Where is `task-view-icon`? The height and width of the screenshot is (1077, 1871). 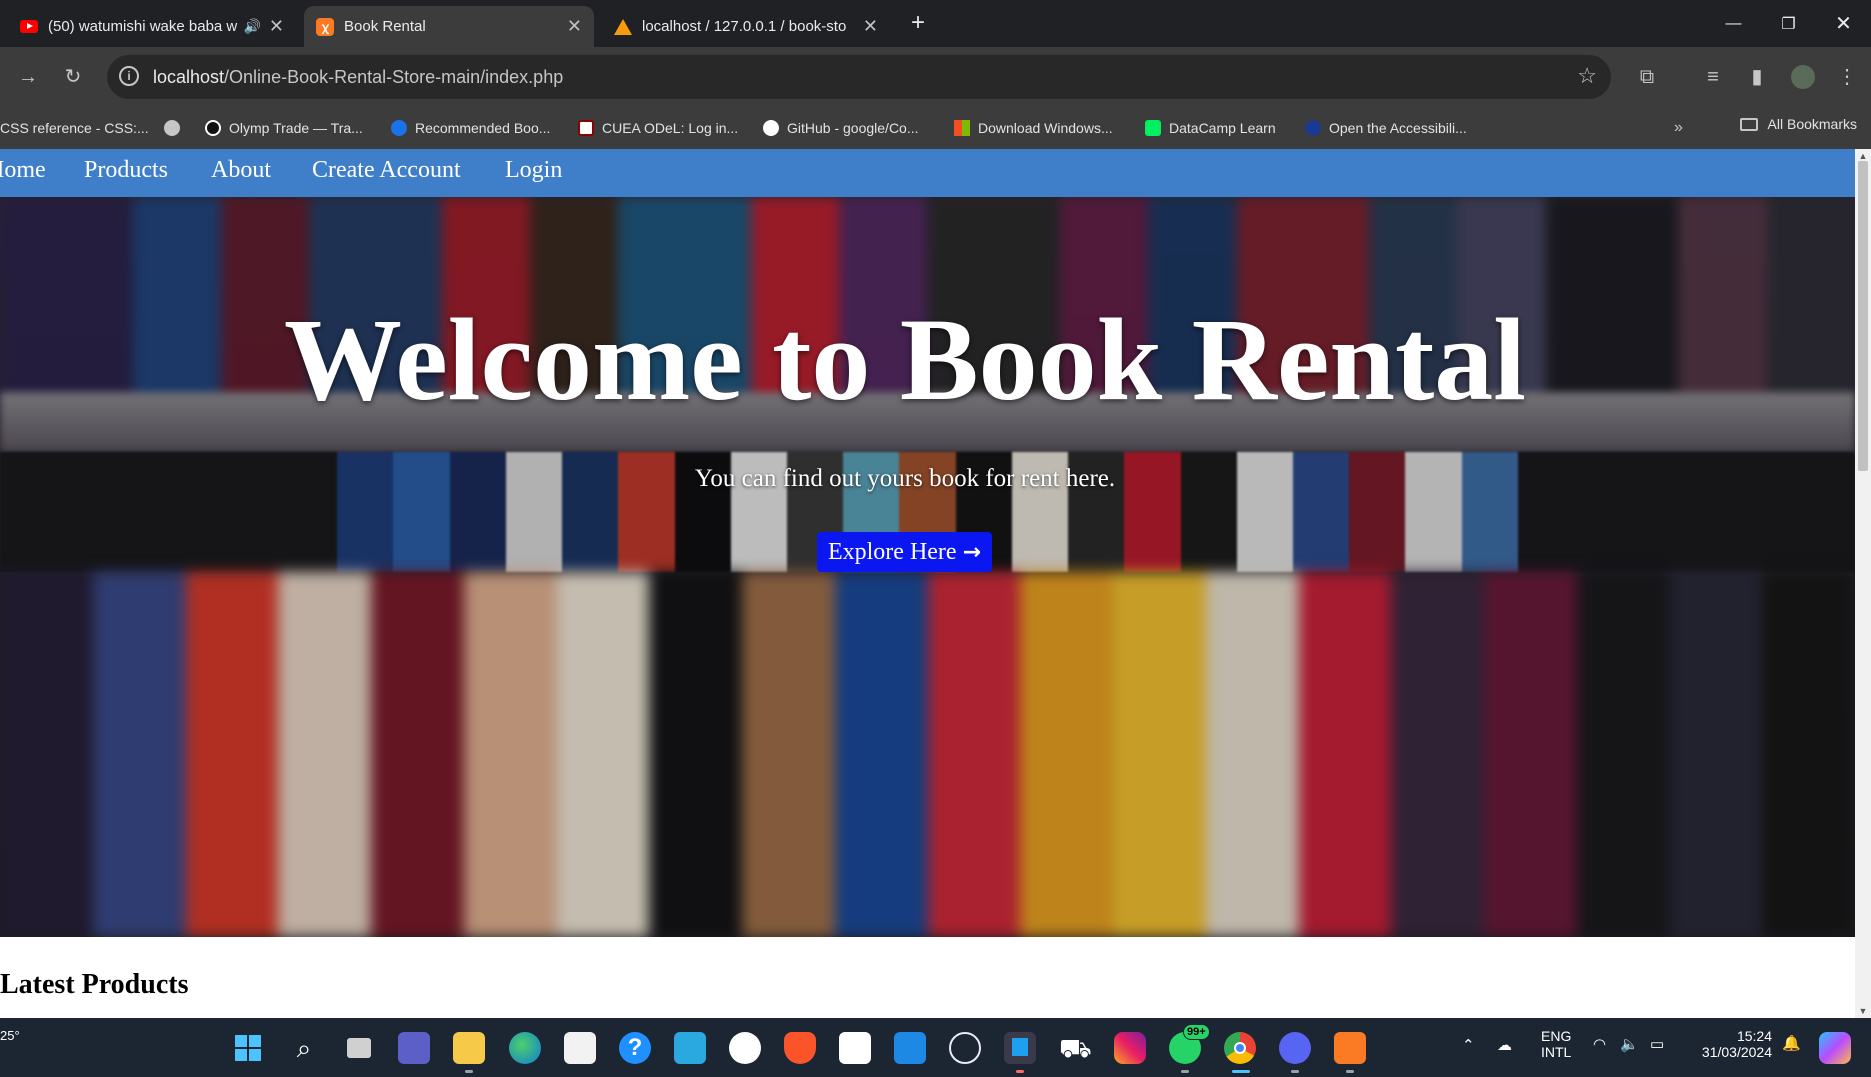 task-view-icon is located at coordinates (359, 1048).